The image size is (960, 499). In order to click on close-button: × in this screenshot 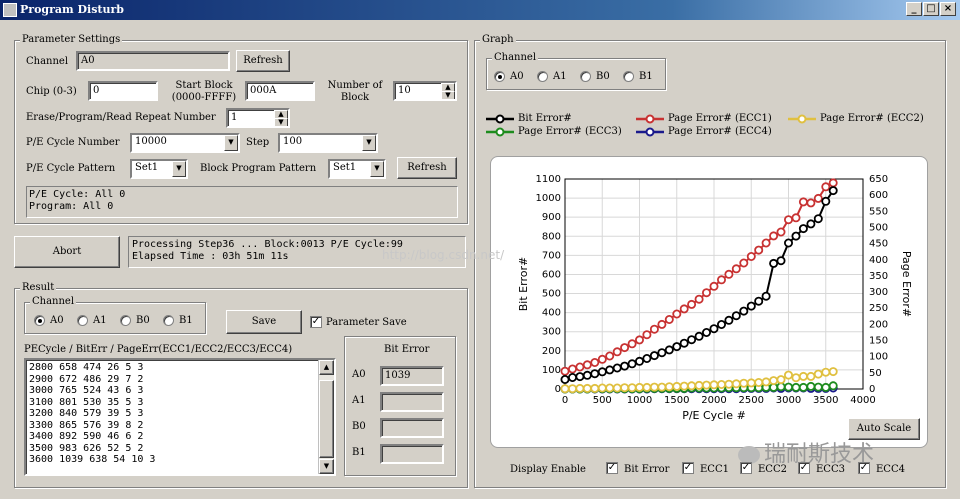, I will do `click(948, 9)`.